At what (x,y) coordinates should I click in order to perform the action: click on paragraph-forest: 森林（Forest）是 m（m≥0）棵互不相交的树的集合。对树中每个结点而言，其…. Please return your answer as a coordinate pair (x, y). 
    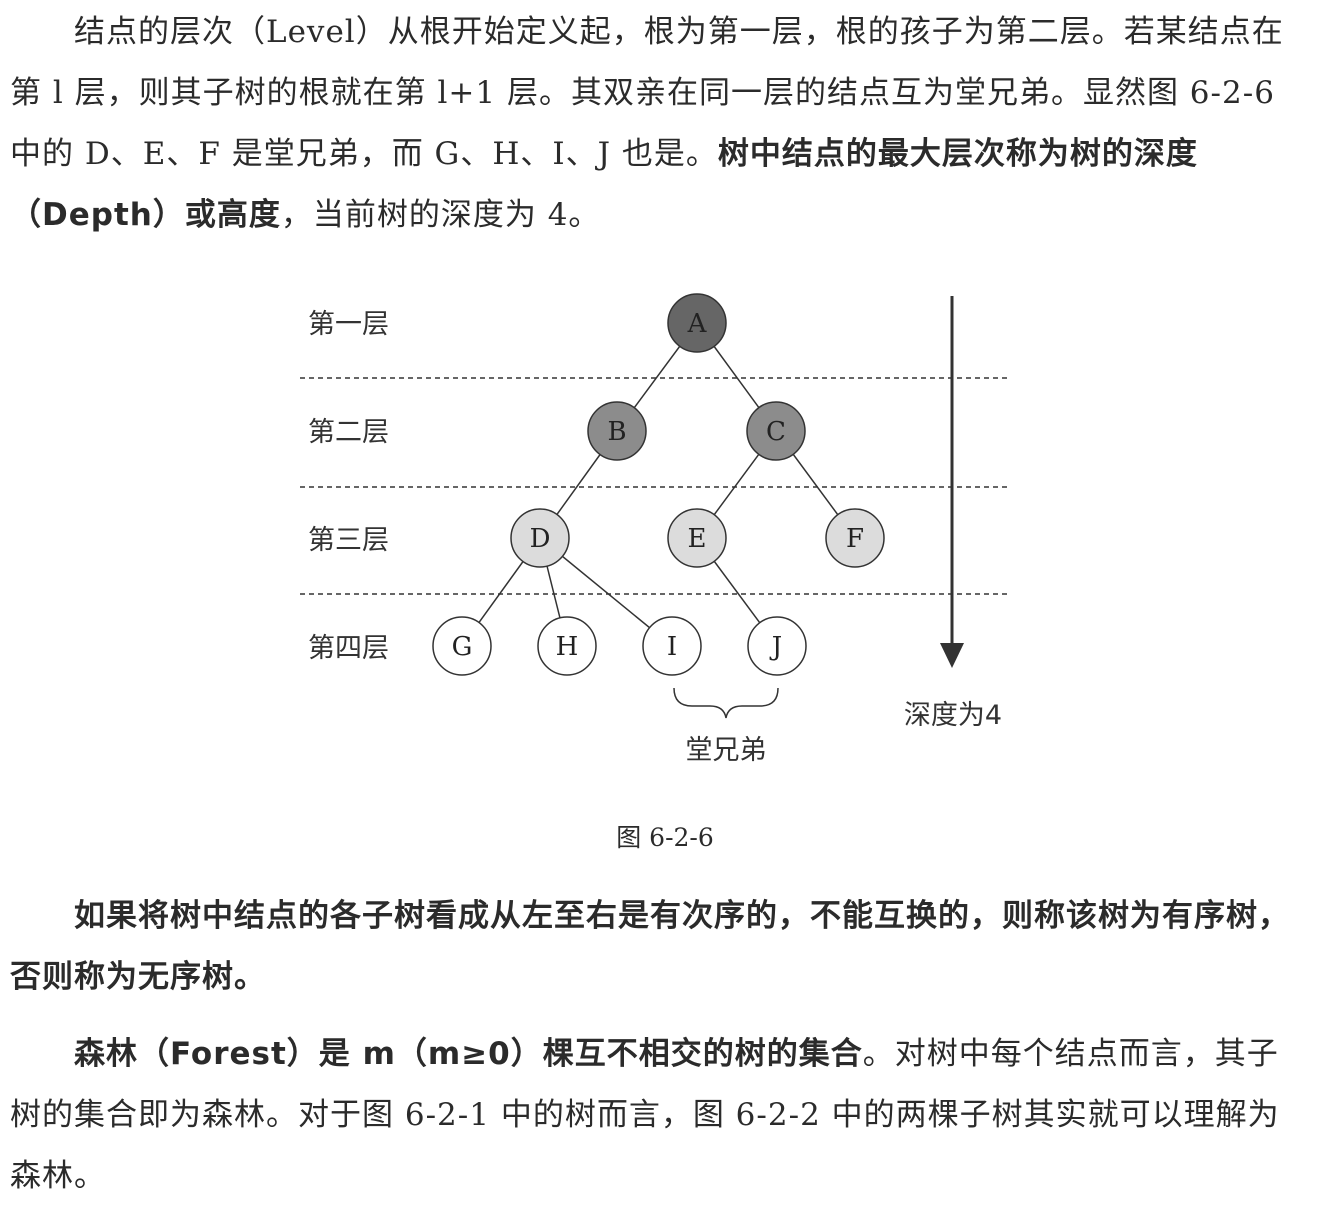
    Looking at the image, I should click on (660, 1115).